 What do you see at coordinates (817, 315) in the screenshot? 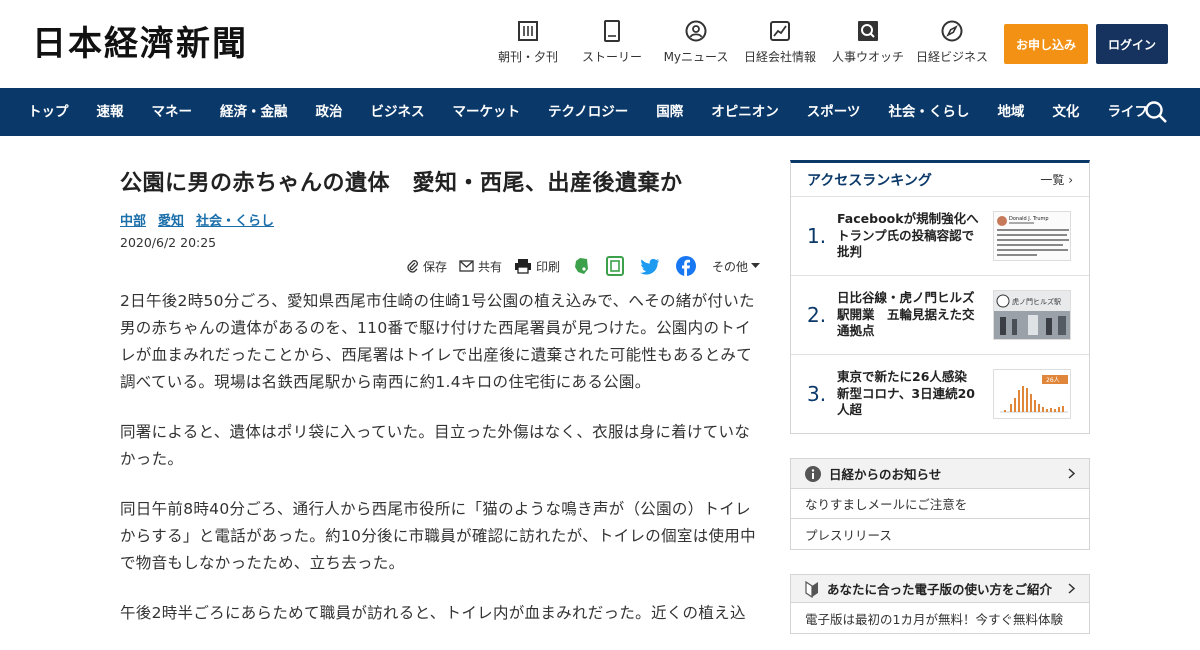
I see `ranking-number: 2.` at bounding box center [817, 315].